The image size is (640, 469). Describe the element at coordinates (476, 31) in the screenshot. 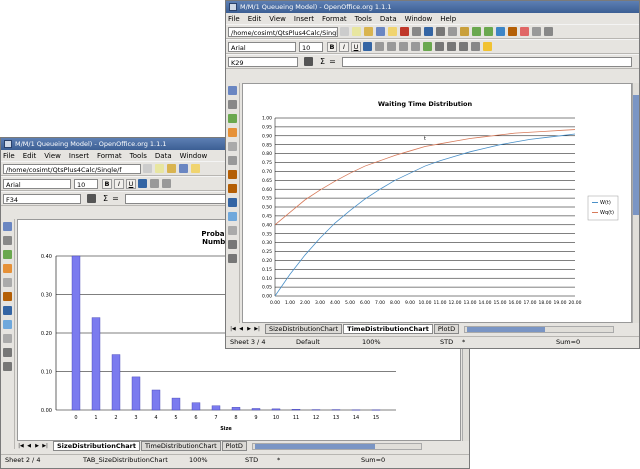

I see `undo-icon` at that location.